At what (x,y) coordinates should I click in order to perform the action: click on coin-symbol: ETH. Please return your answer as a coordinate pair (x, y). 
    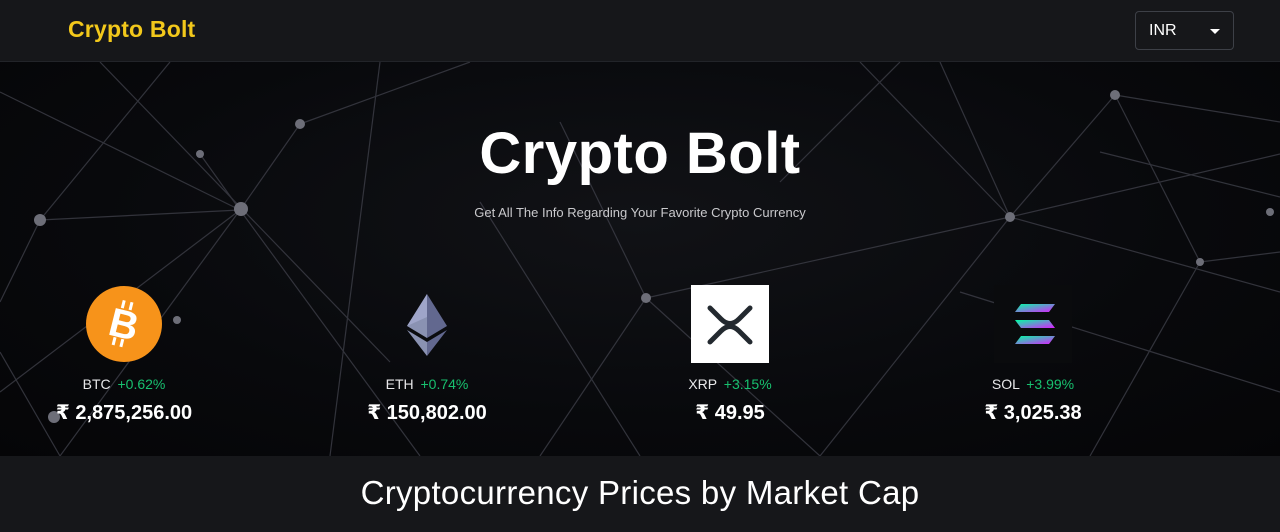
    Looking at the image, I should click on (399, 384).